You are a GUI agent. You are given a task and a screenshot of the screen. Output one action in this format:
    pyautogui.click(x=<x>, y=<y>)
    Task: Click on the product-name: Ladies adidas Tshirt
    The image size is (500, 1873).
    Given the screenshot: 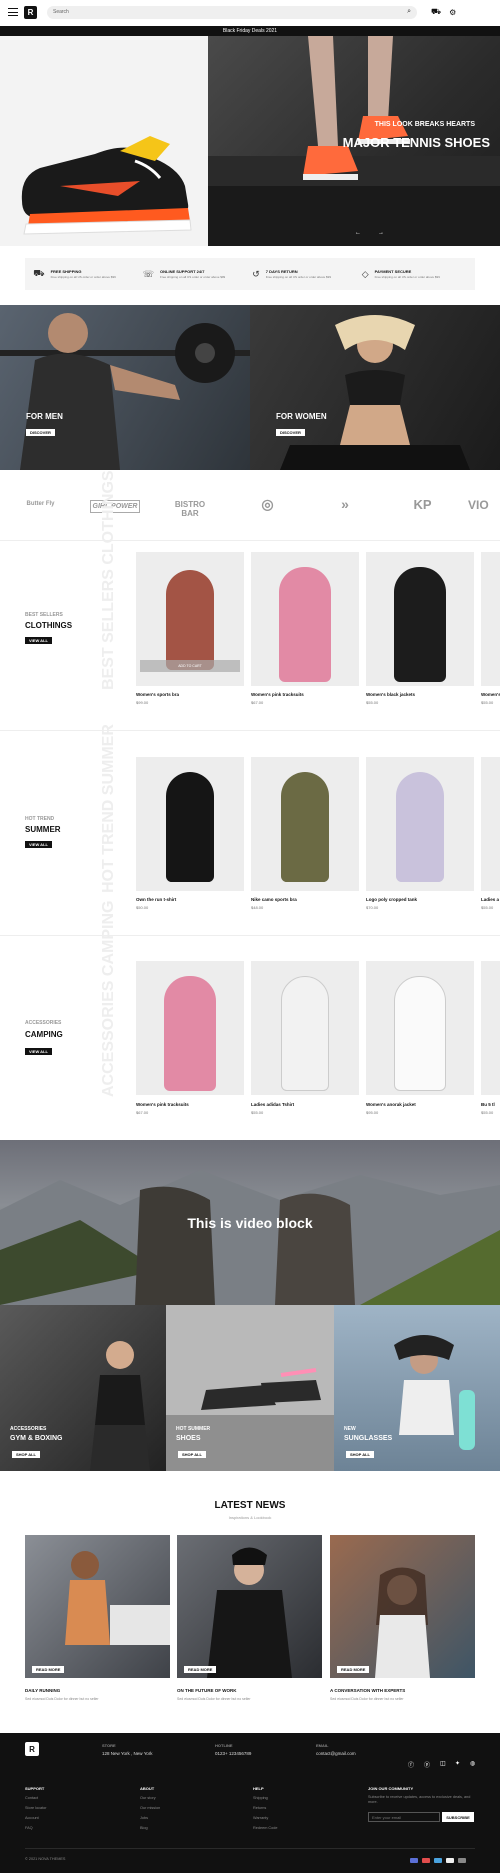 What is the action you would take?
    pyautogui.click(x=305, y=1104)
    